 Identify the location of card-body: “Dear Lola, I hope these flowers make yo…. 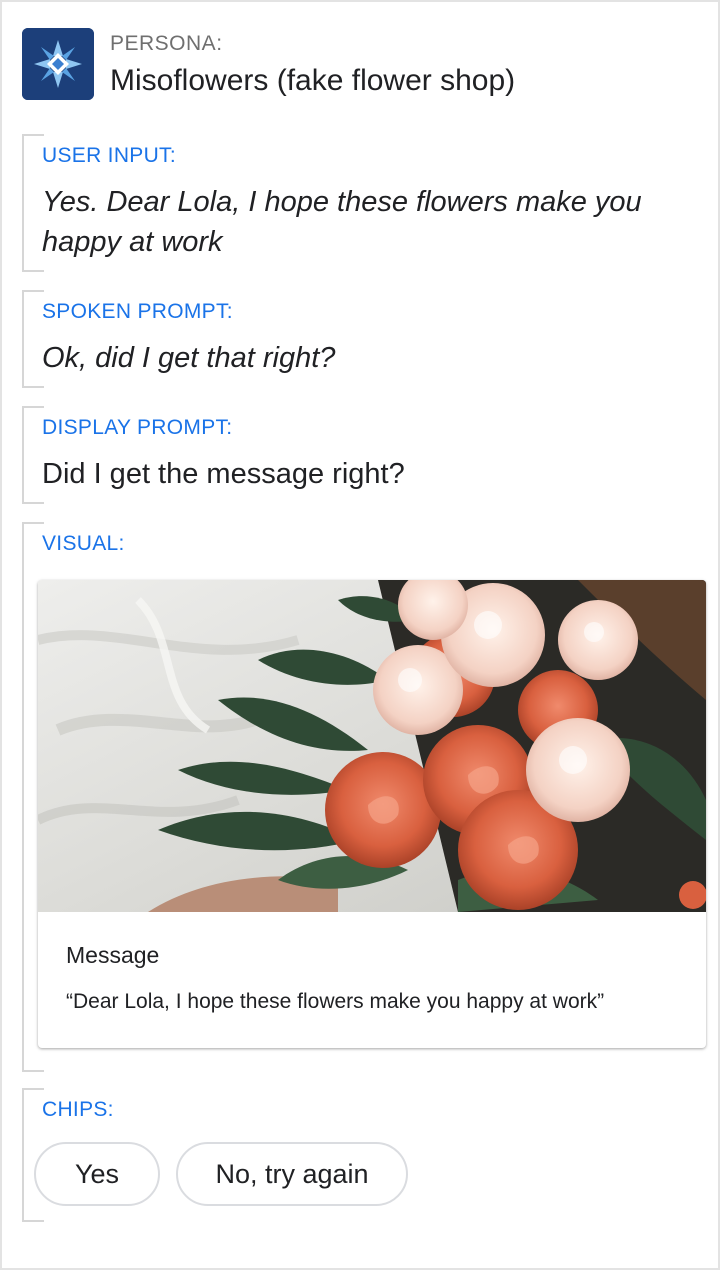
(335, 1001).